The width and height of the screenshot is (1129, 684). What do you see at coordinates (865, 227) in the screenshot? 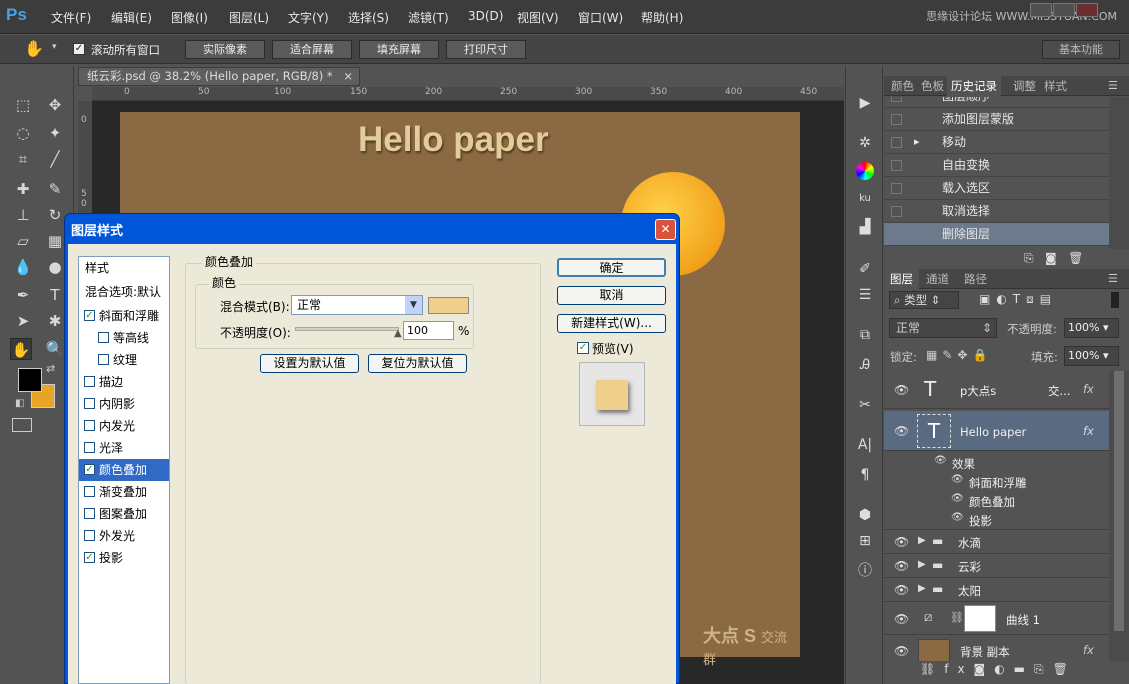
I see `histogram-icon: ▟` at bounding box center [865, 227].